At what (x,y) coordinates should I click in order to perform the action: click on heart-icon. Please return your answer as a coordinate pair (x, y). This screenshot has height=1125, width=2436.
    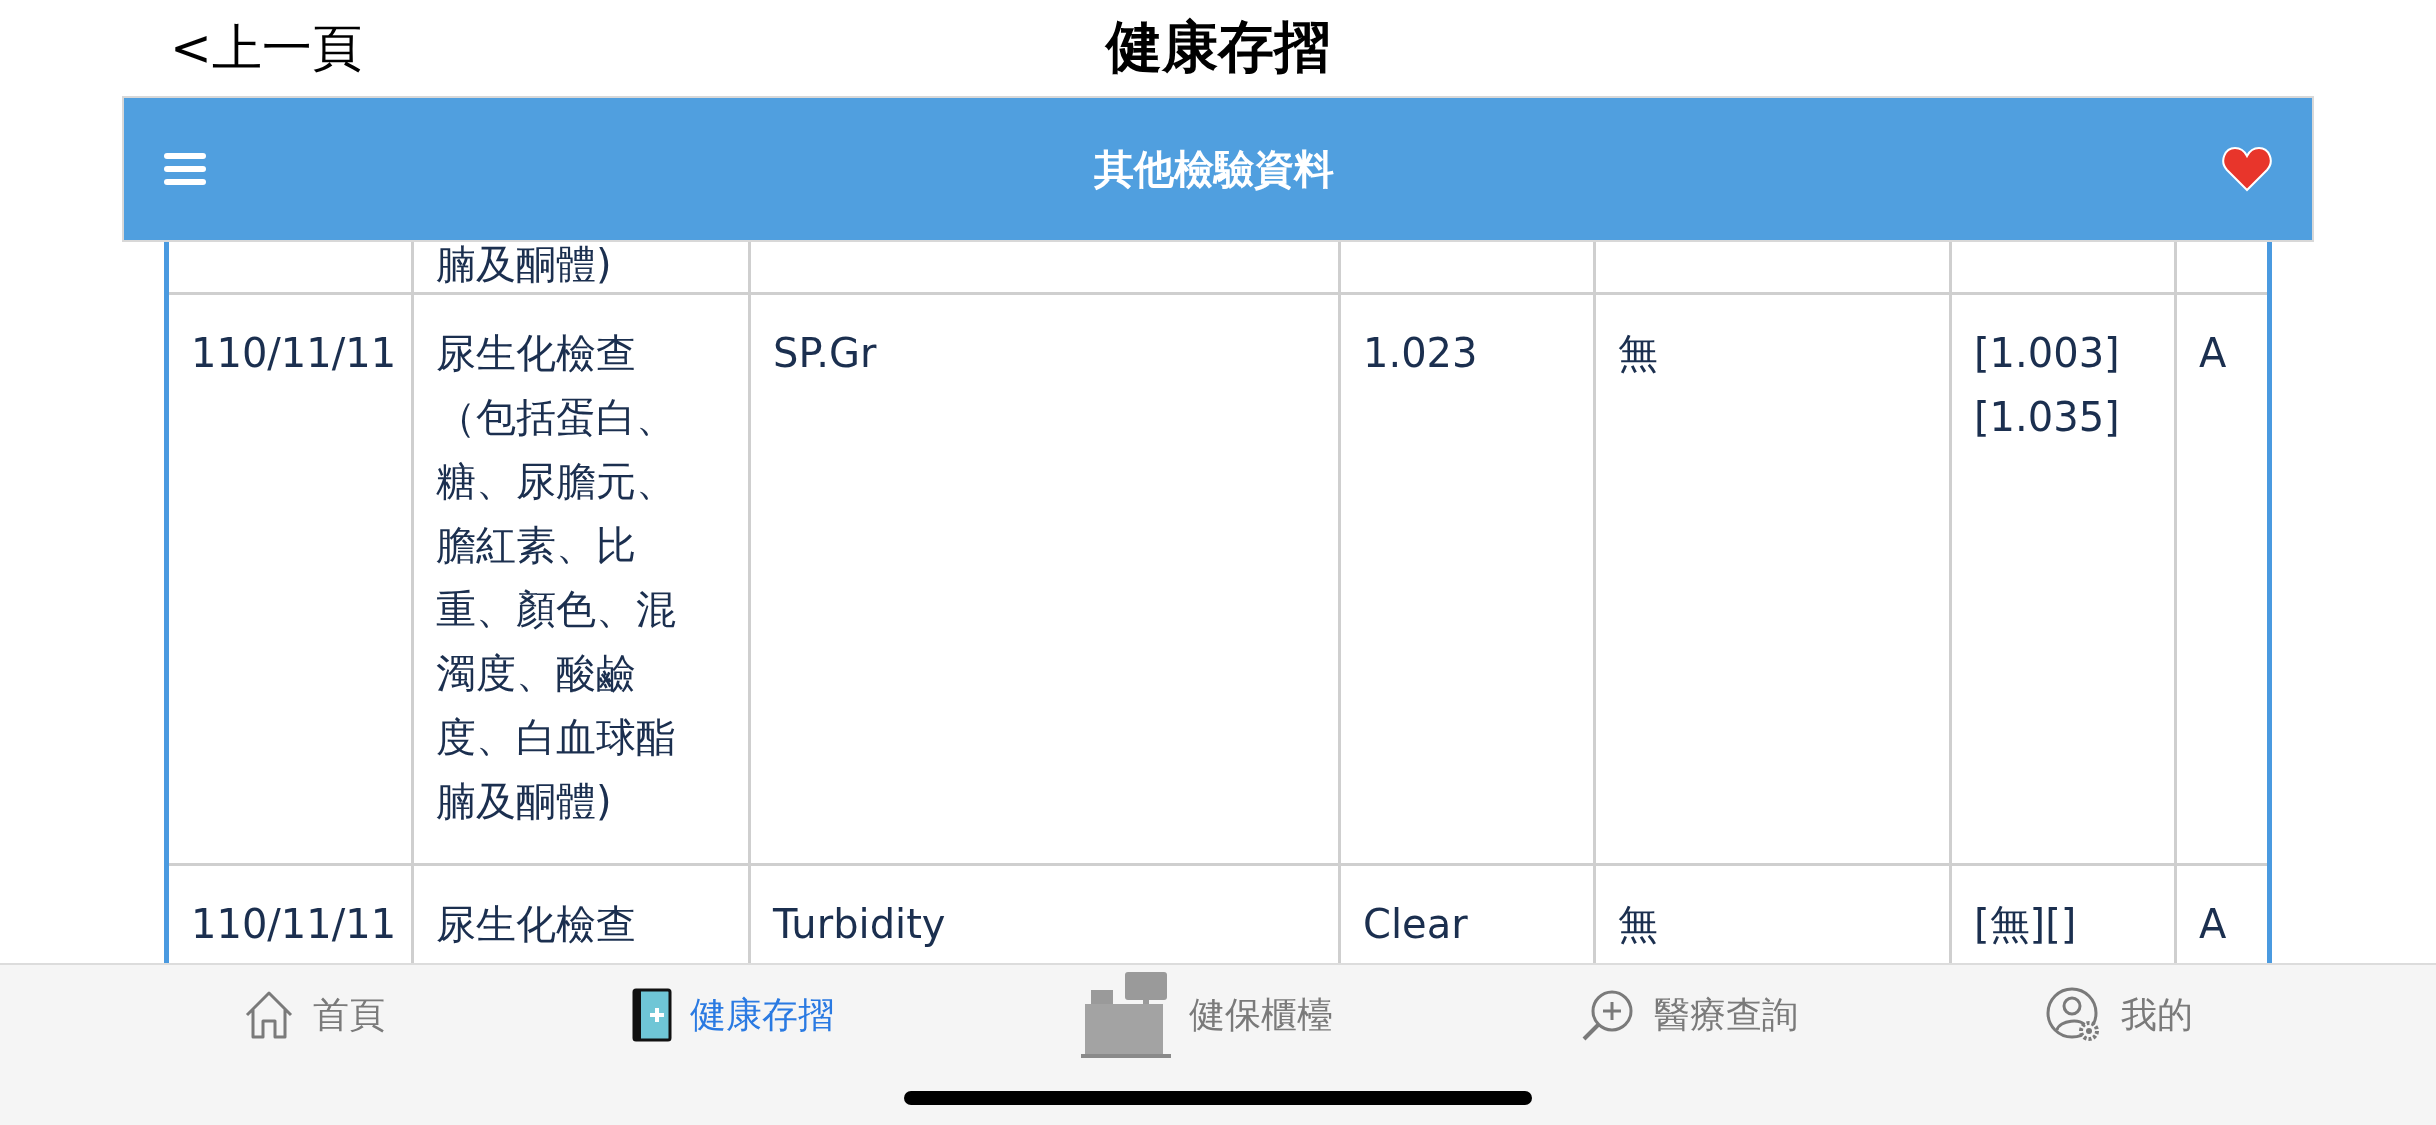
    Looking at the image, I should click on (2247, 169).